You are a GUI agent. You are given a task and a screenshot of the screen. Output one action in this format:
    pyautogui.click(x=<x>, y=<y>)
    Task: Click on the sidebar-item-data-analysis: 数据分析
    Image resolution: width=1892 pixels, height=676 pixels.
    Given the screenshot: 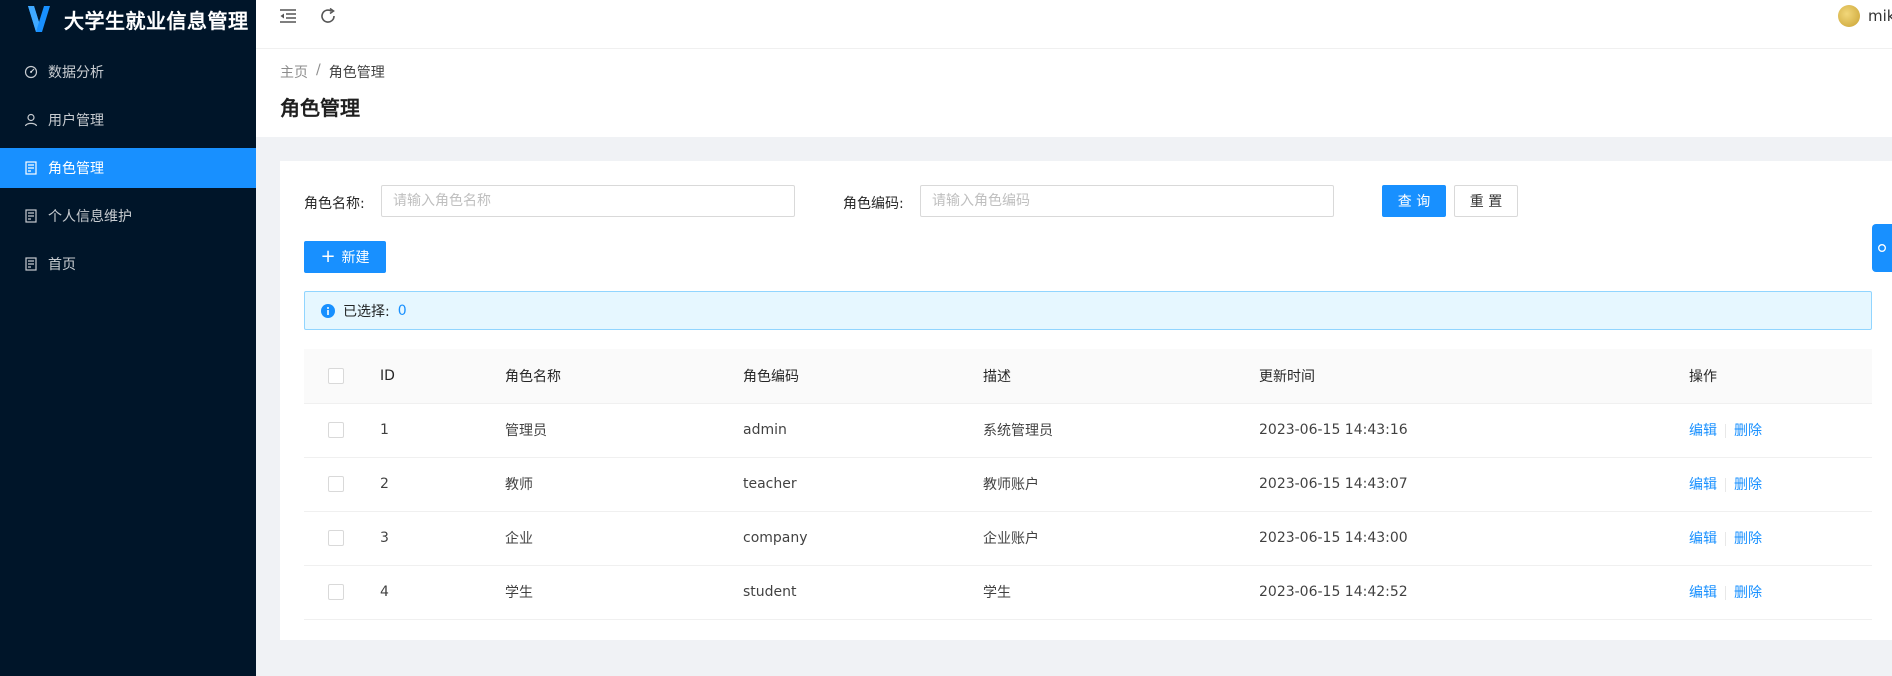 What is the action you would take?
    pyautogui.click(x=128, y=72)
    